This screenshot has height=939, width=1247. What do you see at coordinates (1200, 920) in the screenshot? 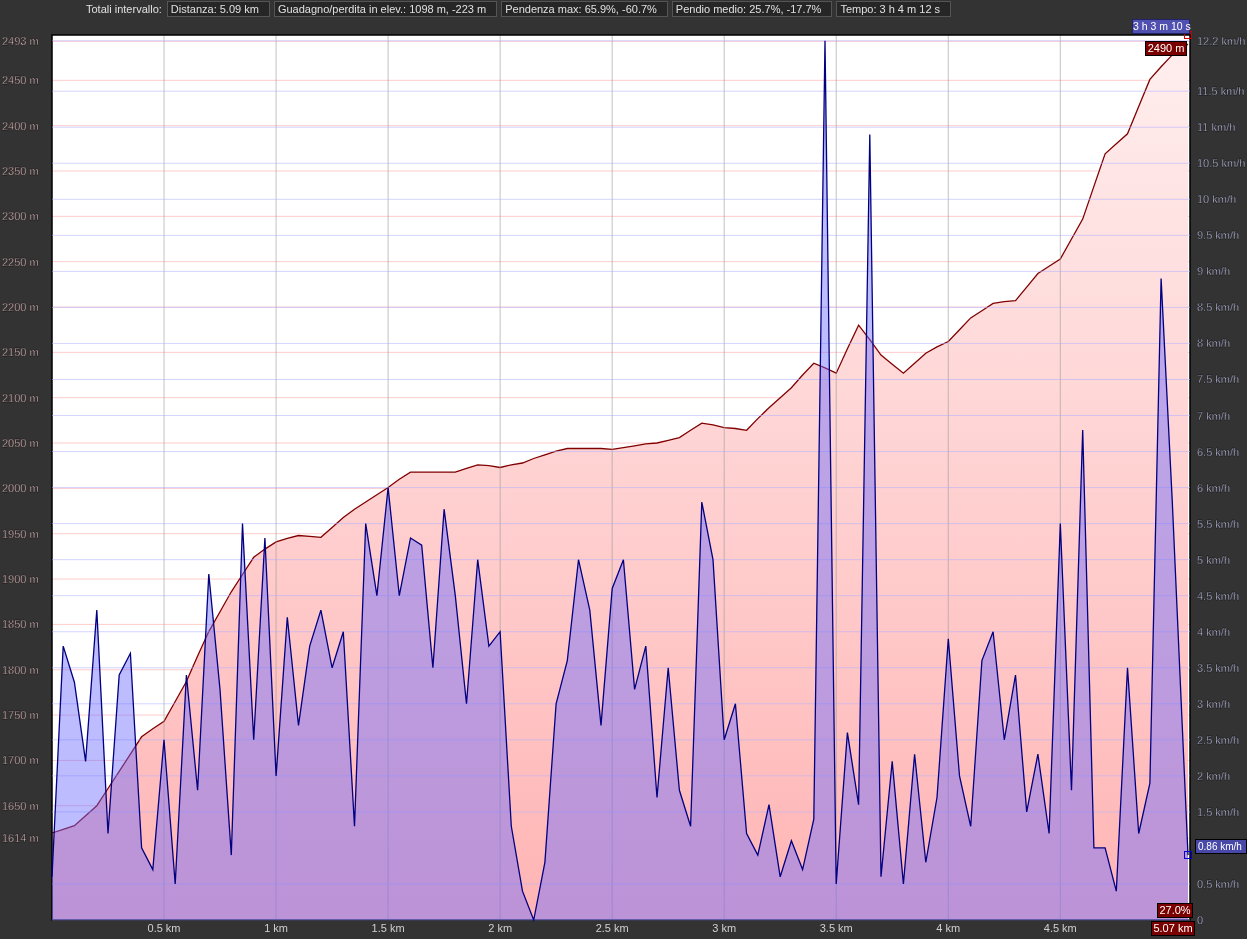
I see `axis-label: 0` at bounding box center [1200, 920].